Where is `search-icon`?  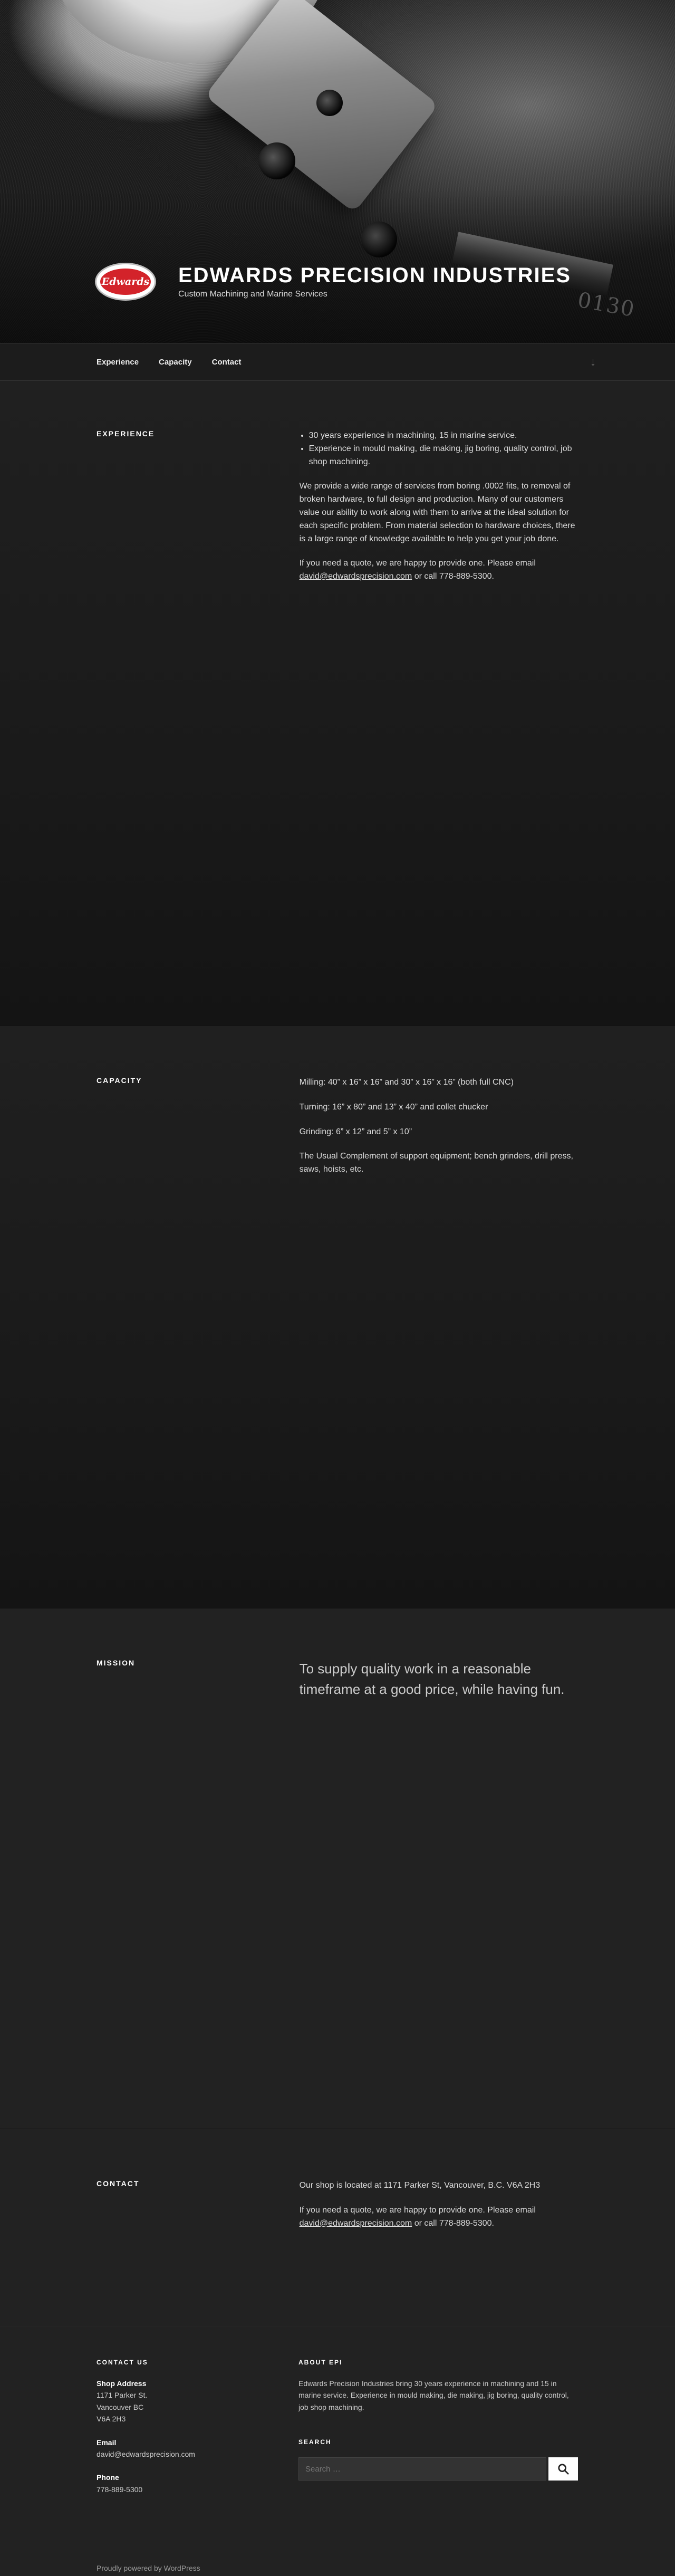 search-icon is located at coordinates (563, 2469).